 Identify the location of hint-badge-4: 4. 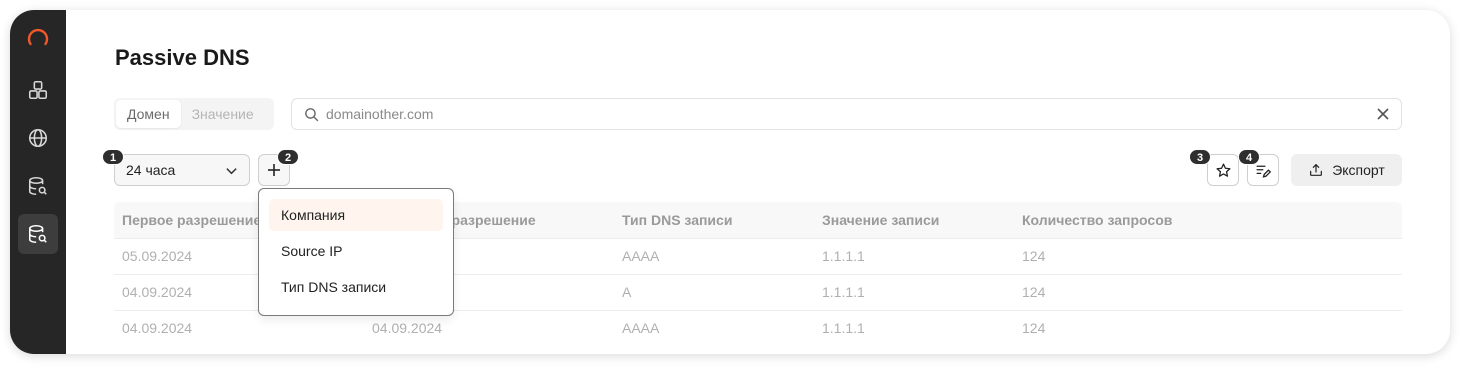
(1249, 157).